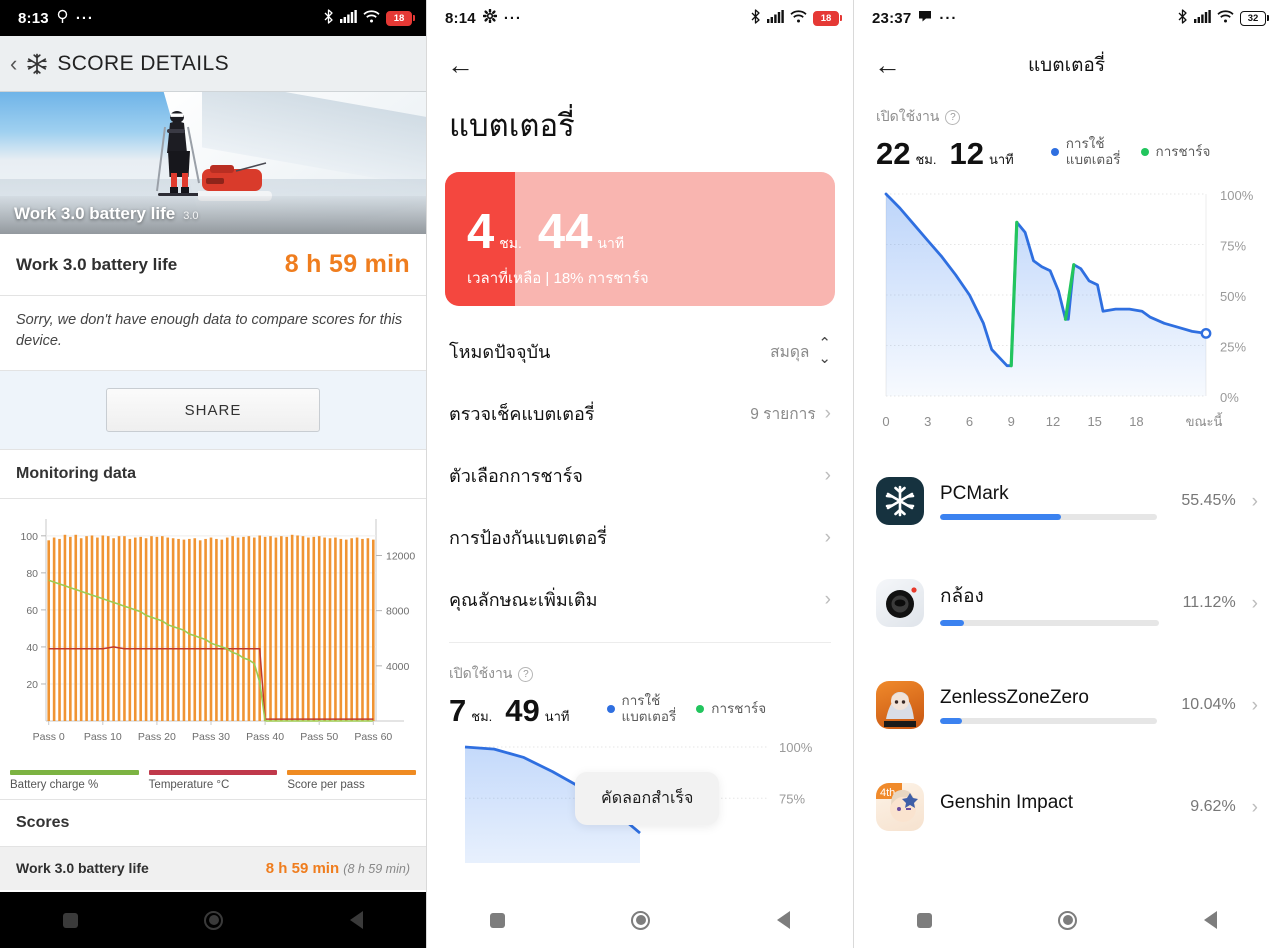 The height and width of the screenshot is (948, 1280). I want to click on battery-minutes: 44, so click(565, 232).